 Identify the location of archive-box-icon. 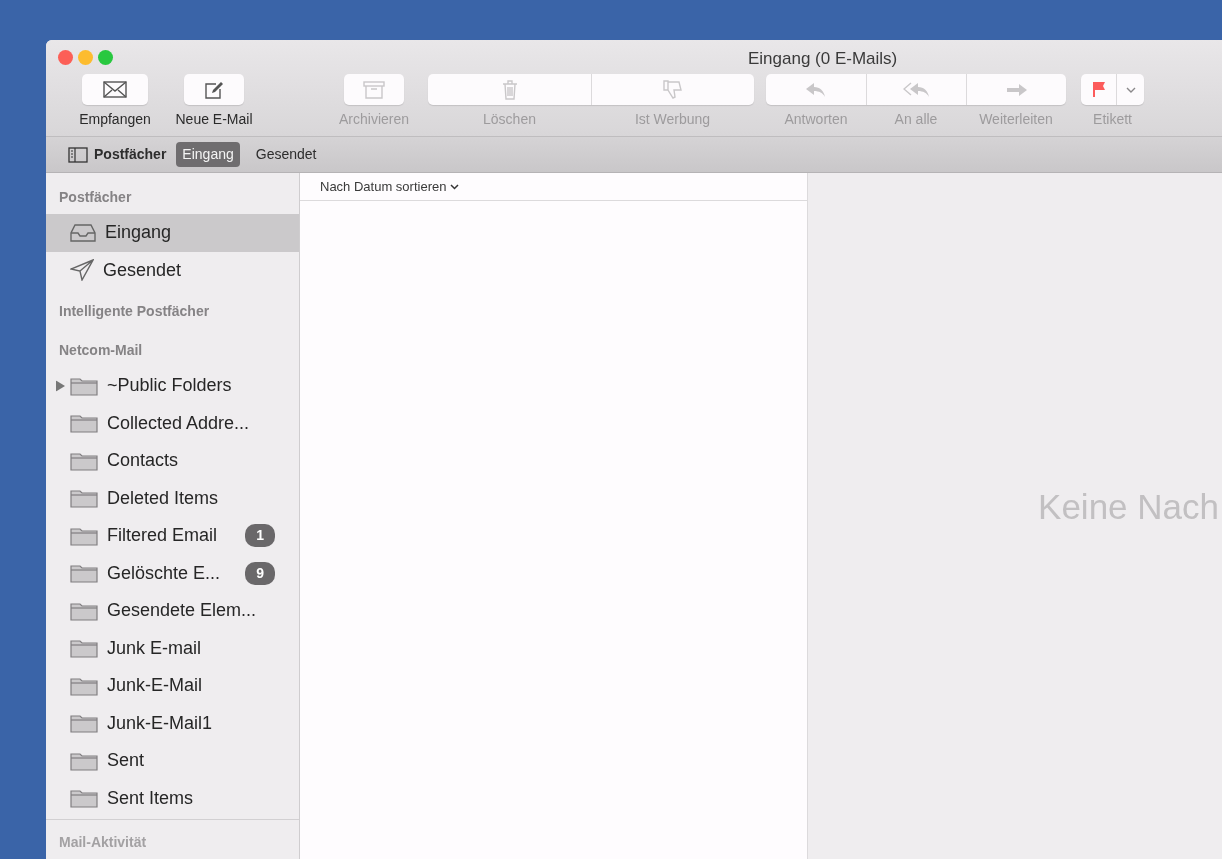
(374, 89).